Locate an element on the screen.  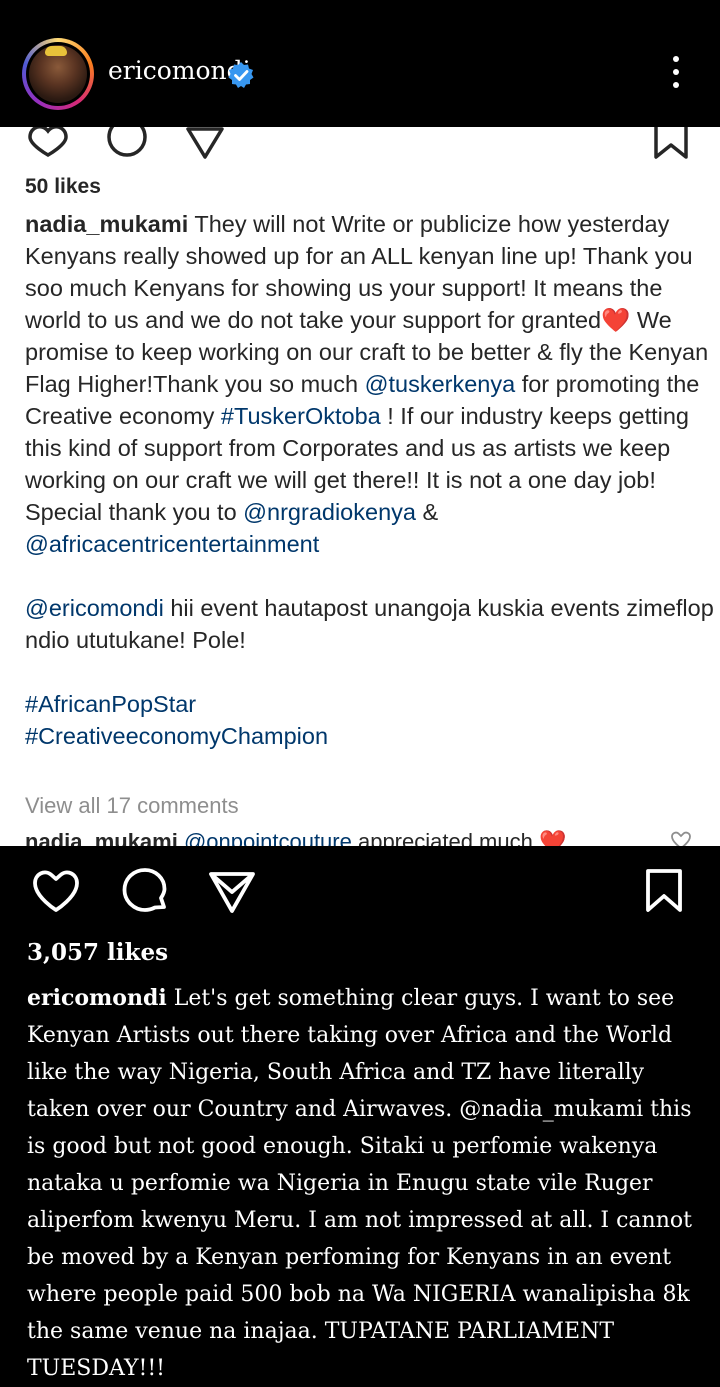
mention-link: @africacentricentertainment is located at coordinates (172, 544).